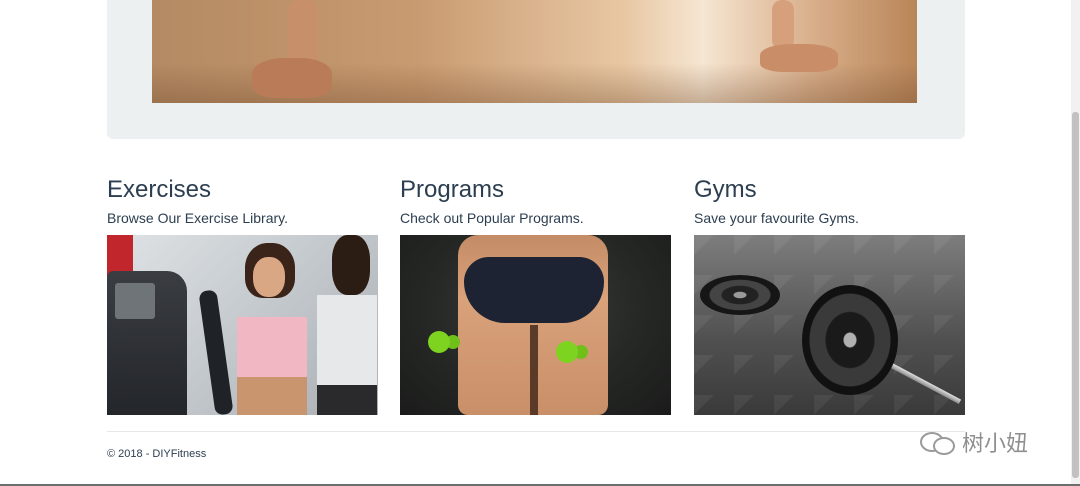 The image size is (1080, 486). I want to click on exercises-image, so click(242, 325).